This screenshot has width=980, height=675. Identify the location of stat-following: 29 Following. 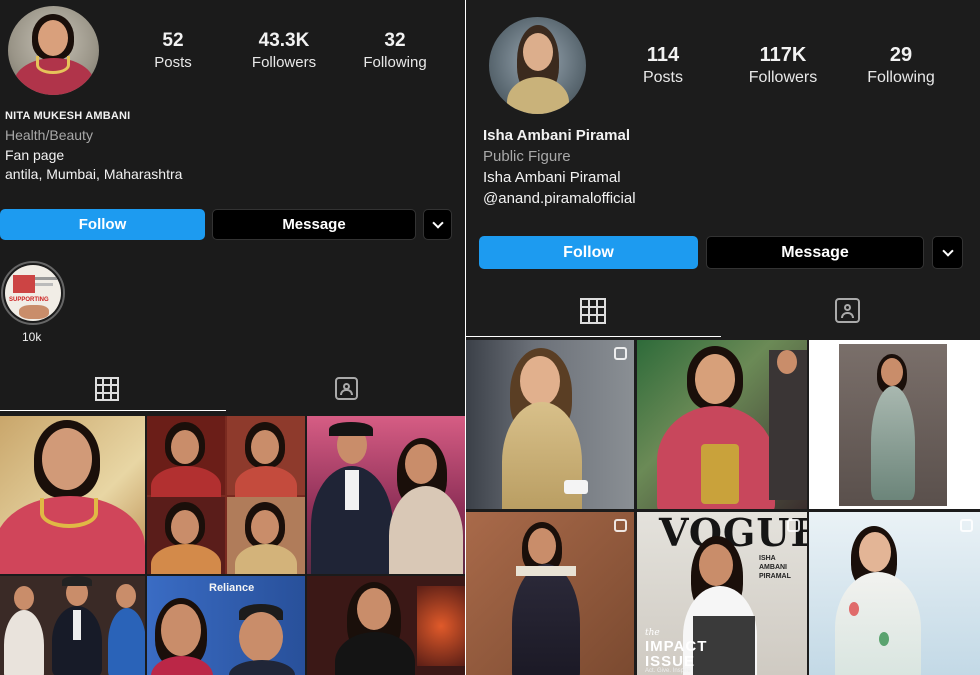
(901, 65).